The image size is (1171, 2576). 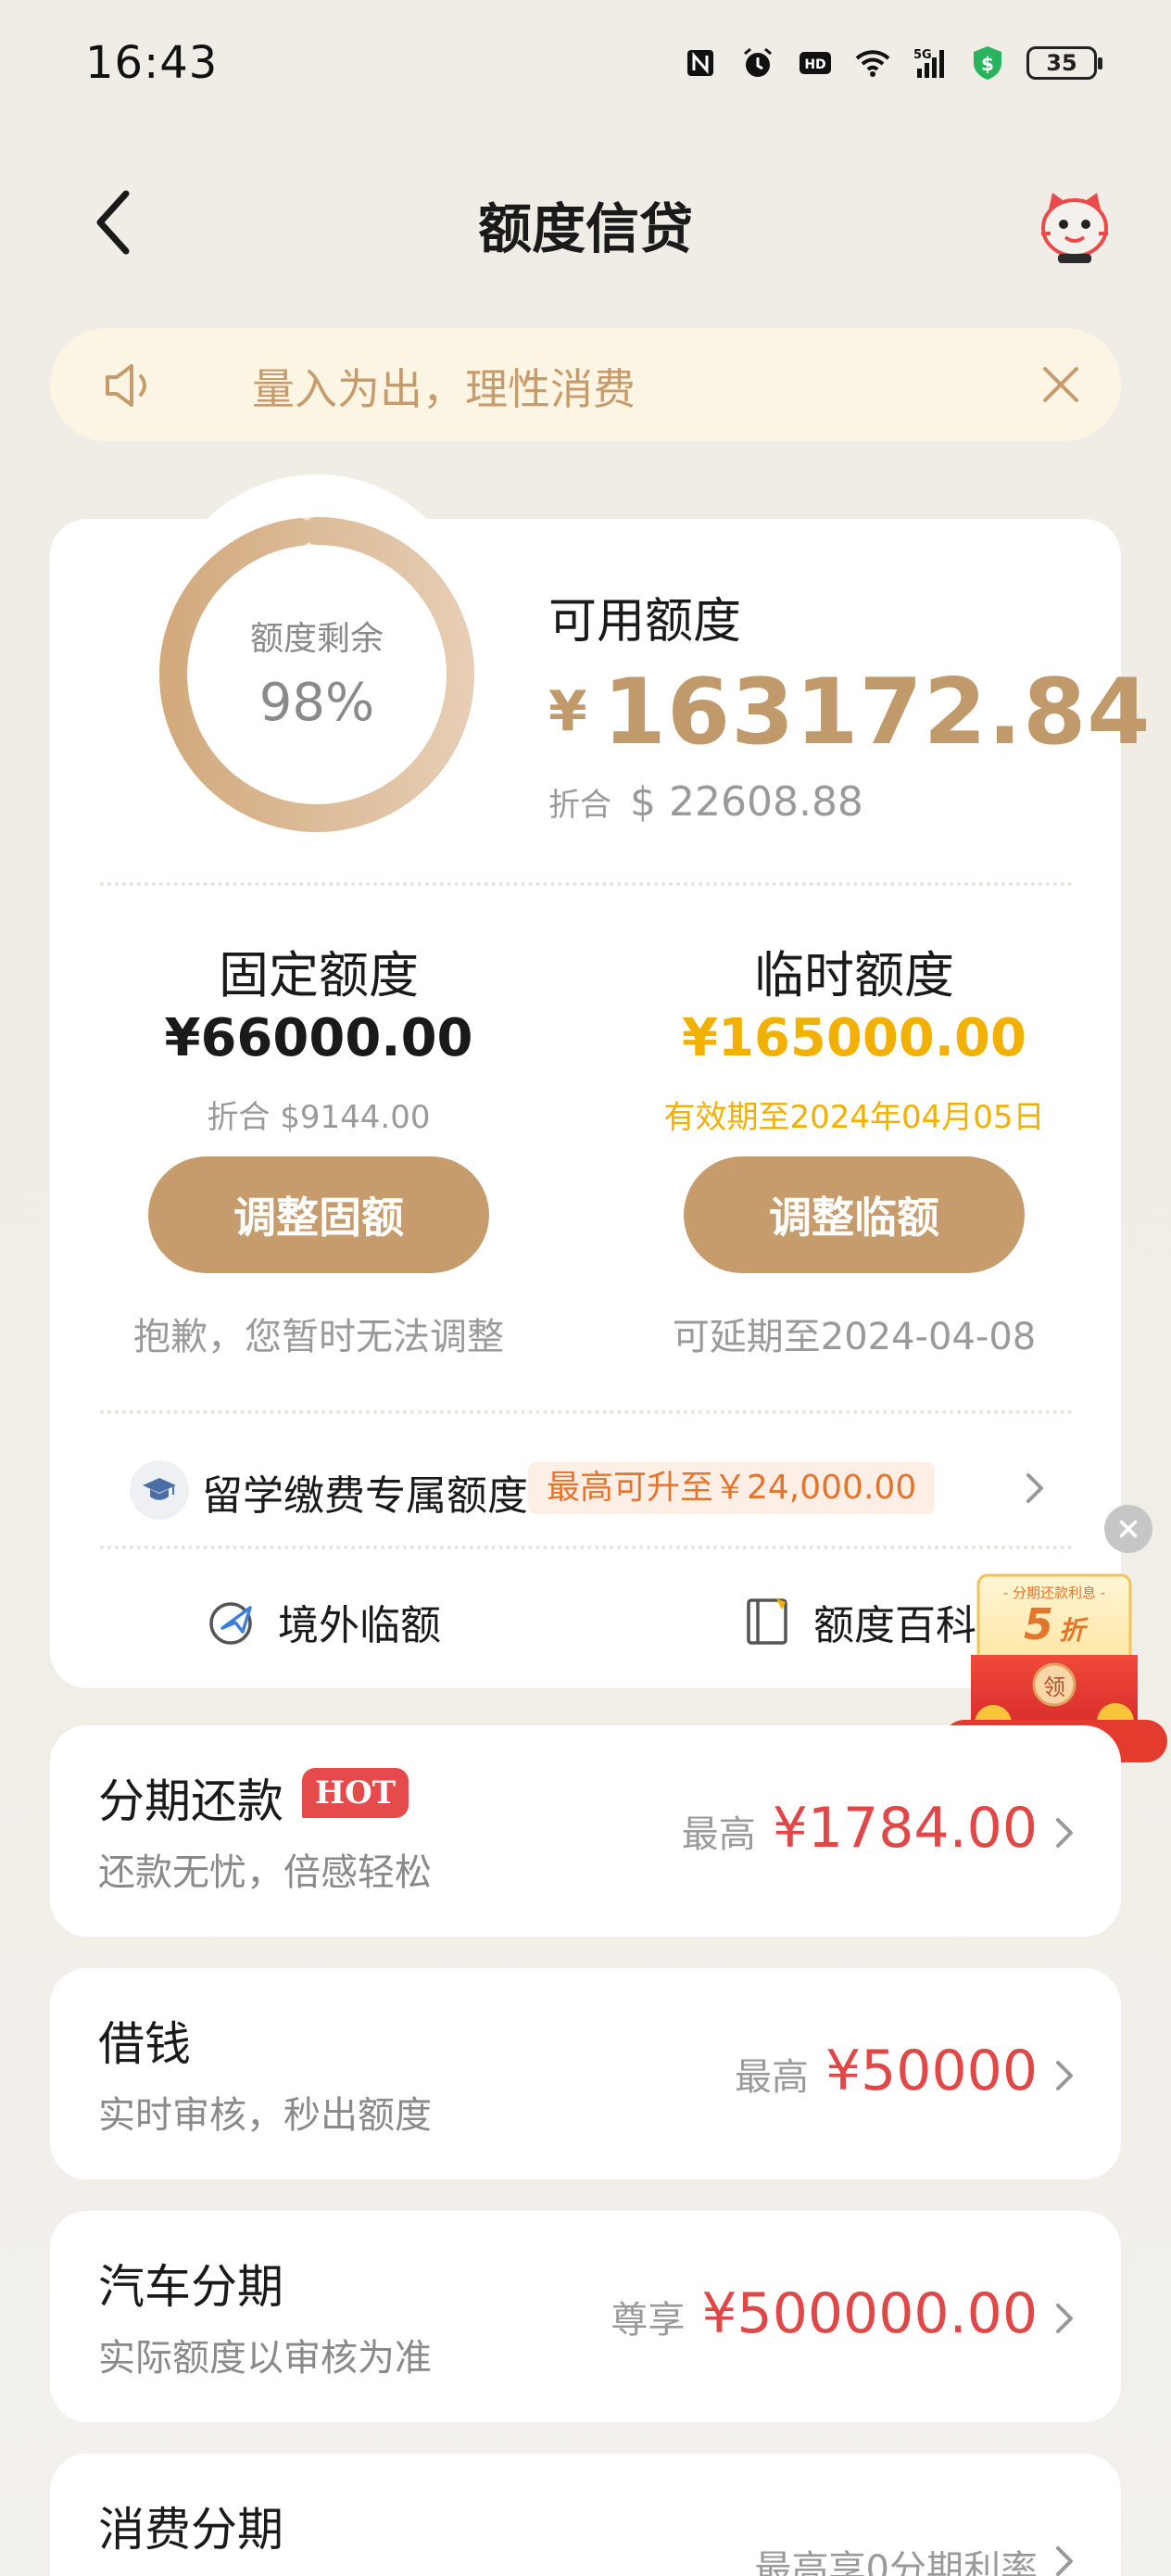 I want to click on borrow-title: 借钱, so click(x=145, y=2044).